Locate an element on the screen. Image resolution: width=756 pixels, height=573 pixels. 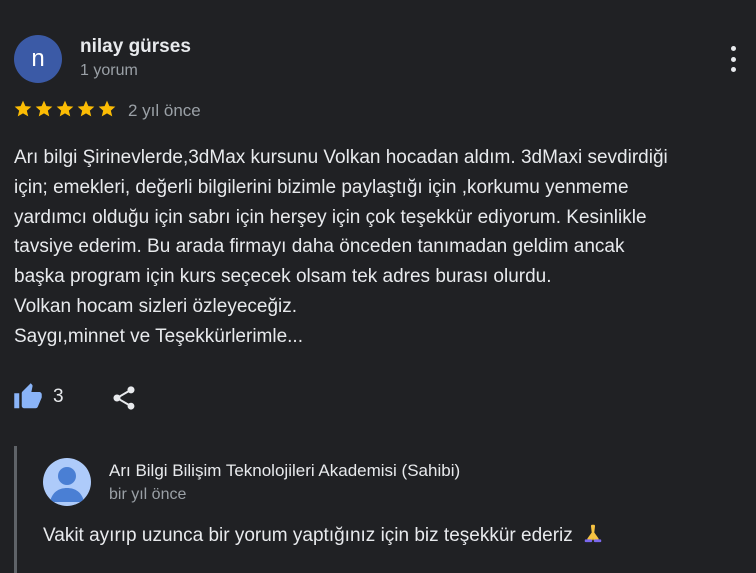
share-icon is located at coordinates (124, 398).